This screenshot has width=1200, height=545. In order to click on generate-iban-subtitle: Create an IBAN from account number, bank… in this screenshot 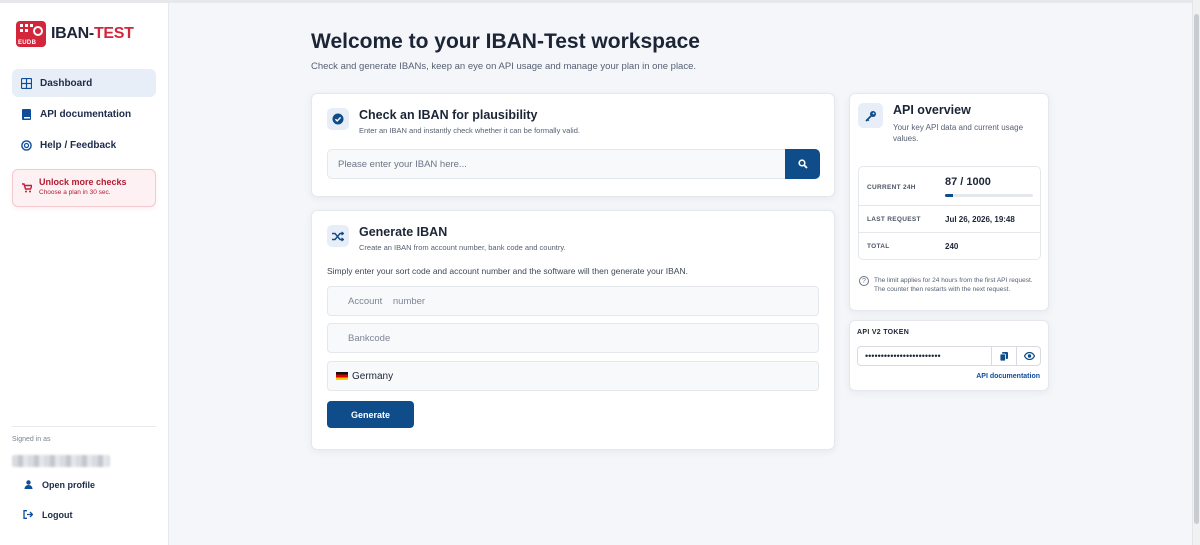, I will do `click(462, 247)`.